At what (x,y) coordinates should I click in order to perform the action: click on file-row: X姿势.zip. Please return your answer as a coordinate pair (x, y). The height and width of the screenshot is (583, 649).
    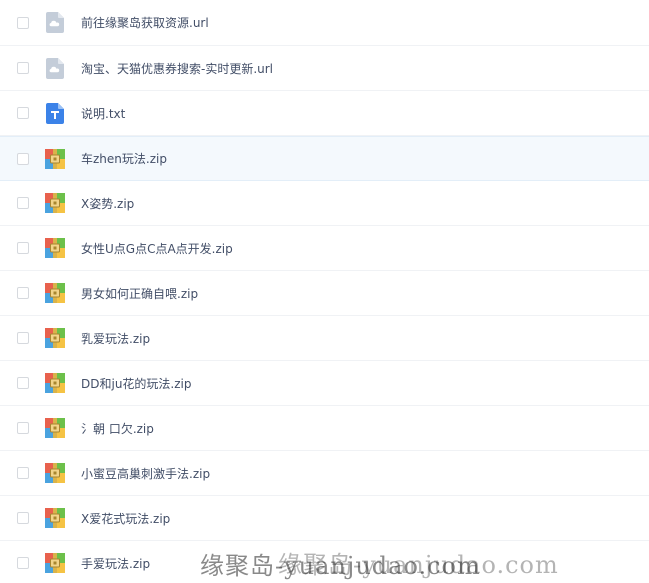
    Looking at the image, I should click on (324, 203).